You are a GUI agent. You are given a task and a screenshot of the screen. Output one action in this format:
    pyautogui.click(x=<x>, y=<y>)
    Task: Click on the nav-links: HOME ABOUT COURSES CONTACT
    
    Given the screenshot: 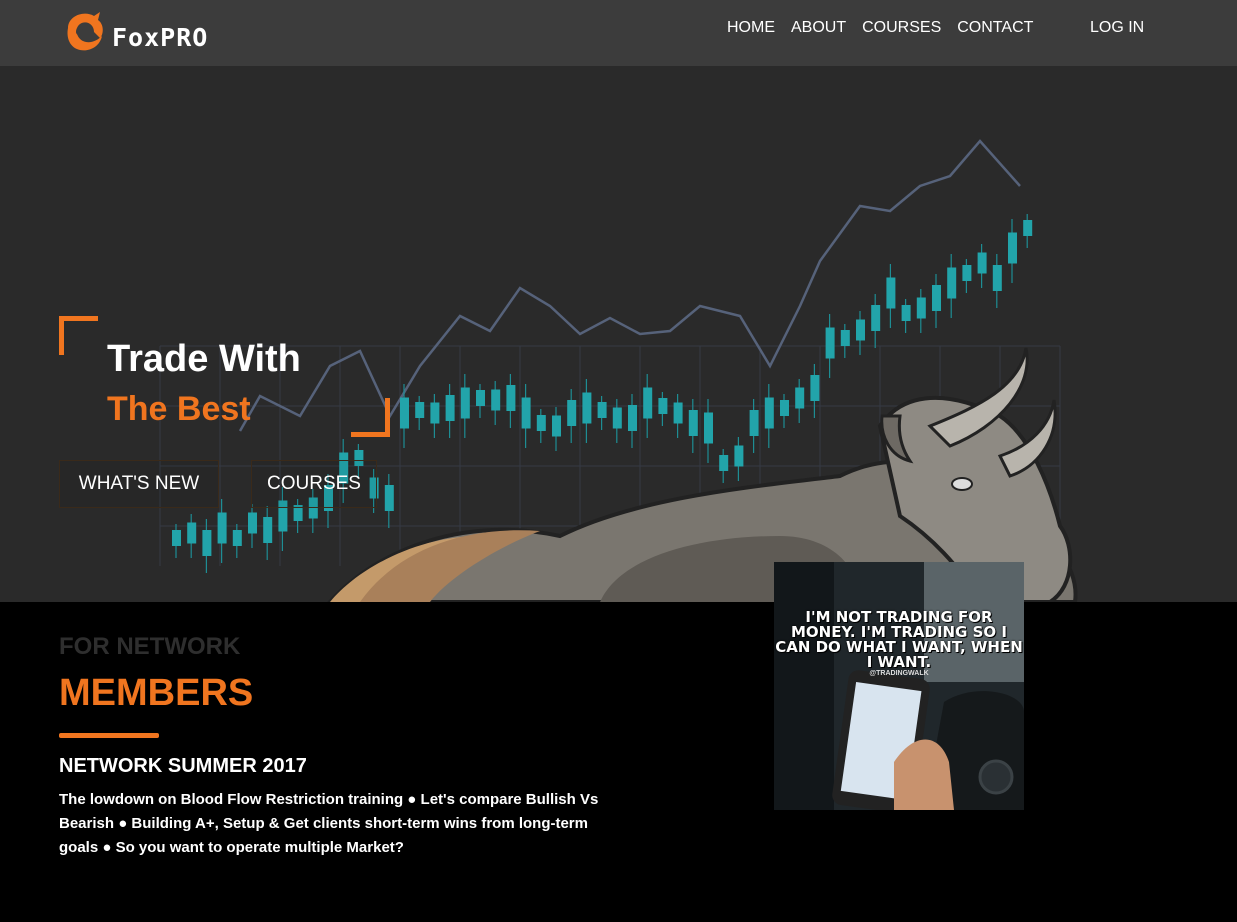 What is the action you would take?
    pyautogui.click(x=888, y=28)
    